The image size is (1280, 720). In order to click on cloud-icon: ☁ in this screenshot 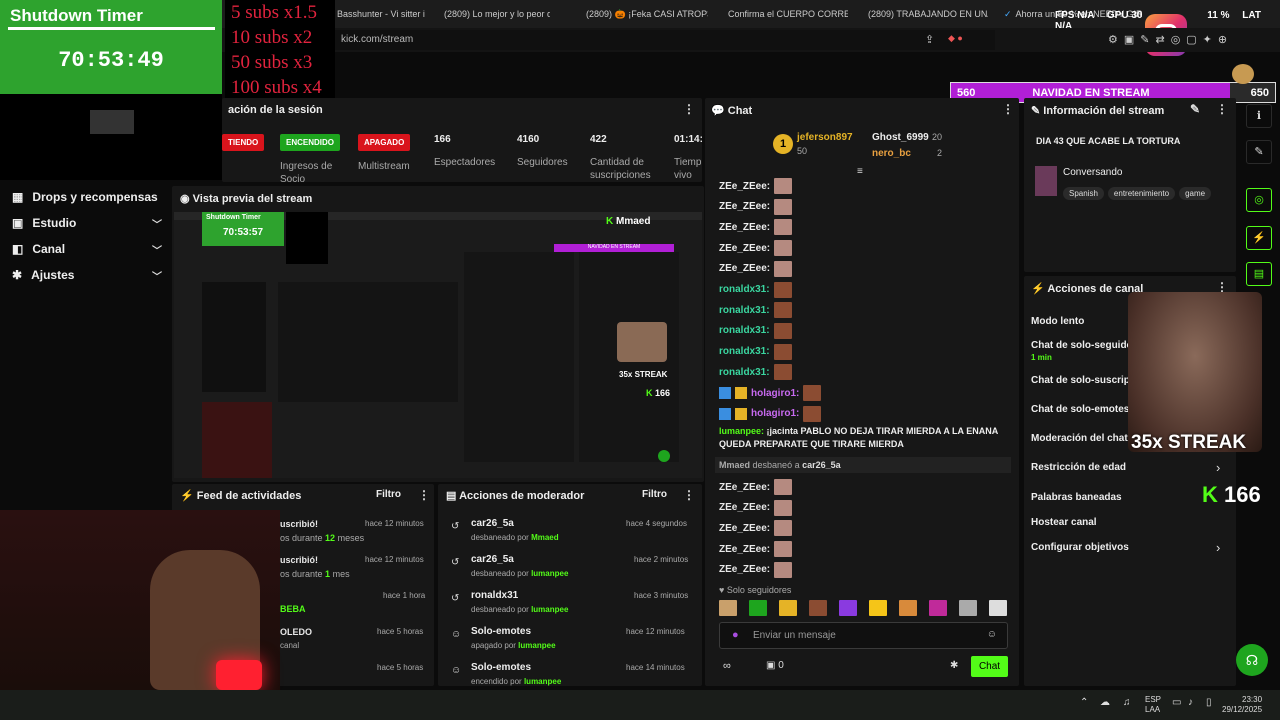, I will do `click(1105, 702)`.